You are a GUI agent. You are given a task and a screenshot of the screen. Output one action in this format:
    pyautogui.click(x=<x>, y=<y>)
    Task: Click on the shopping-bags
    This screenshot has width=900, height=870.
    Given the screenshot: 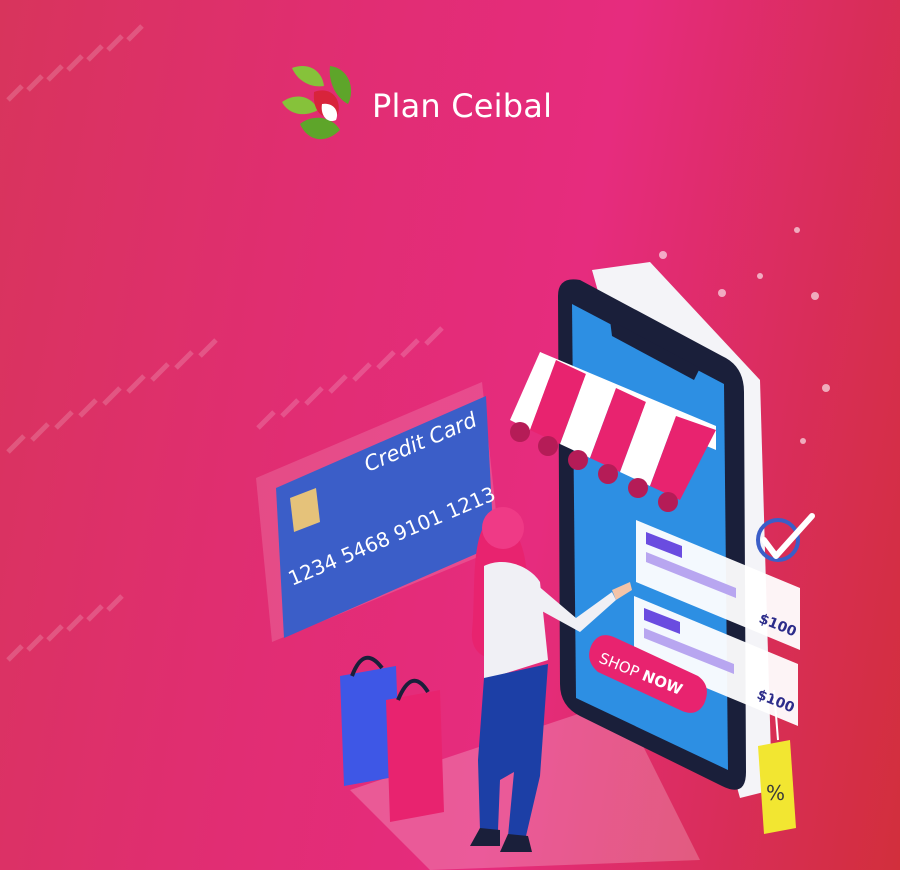 What is the action you would take?
    pyautogui.click(x=392, y=738)
    